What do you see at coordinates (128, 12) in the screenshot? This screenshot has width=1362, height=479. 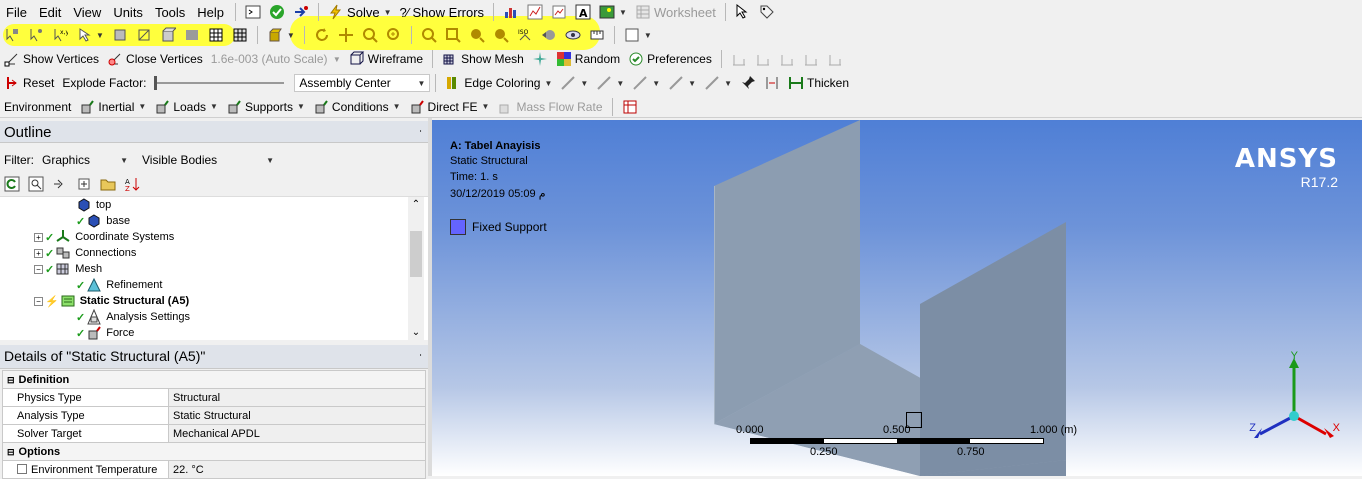 I see `menu-units: Units` at bounding box center [128, 12].